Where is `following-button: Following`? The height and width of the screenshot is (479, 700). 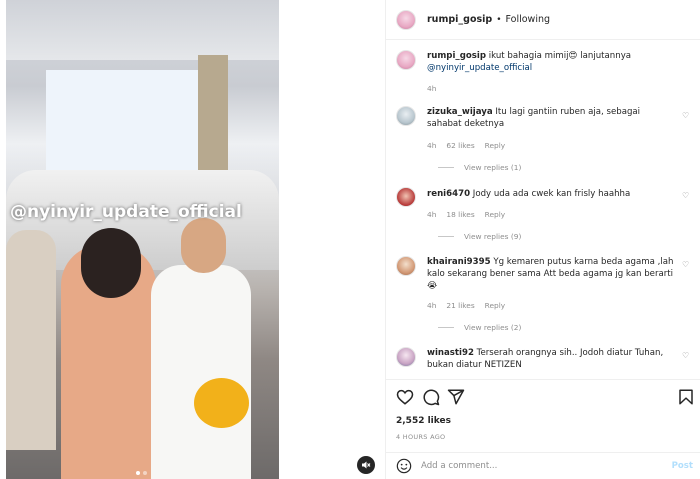
following-button: Following is located at coordinates (528, 19).